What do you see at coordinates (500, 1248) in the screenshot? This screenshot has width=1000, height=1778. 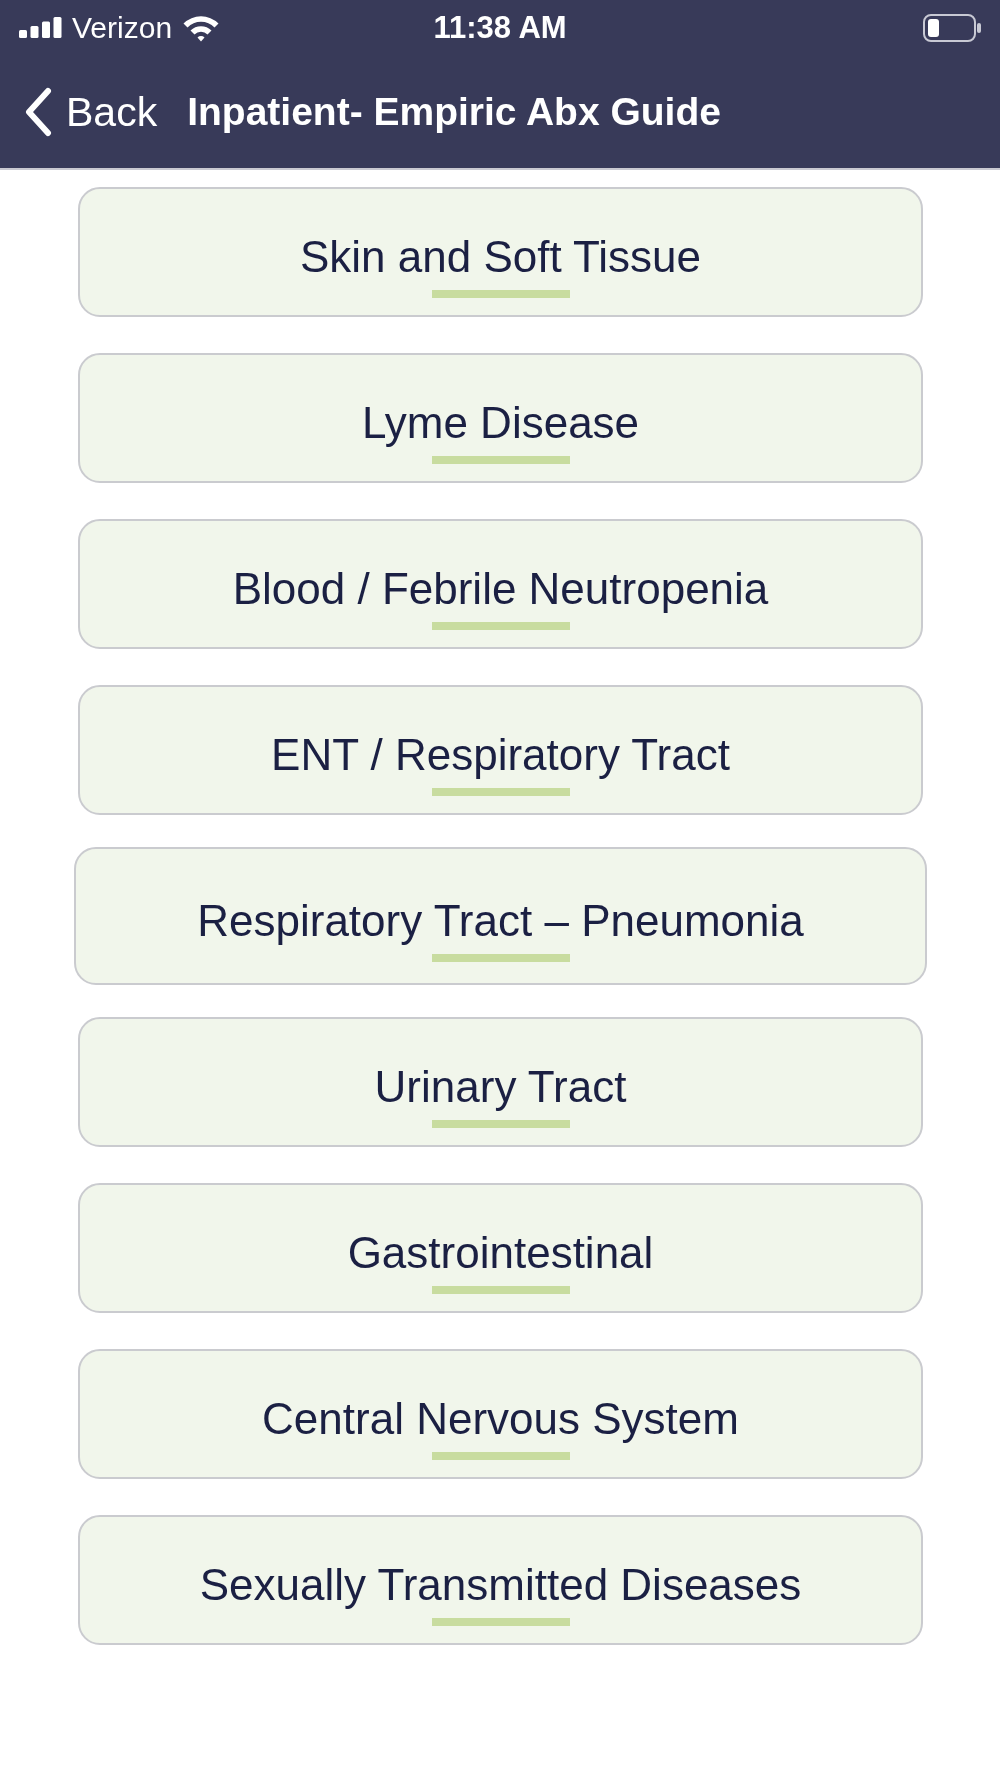 I see `category-button: Gastrointestinal` at bounding box center [500, 1248].